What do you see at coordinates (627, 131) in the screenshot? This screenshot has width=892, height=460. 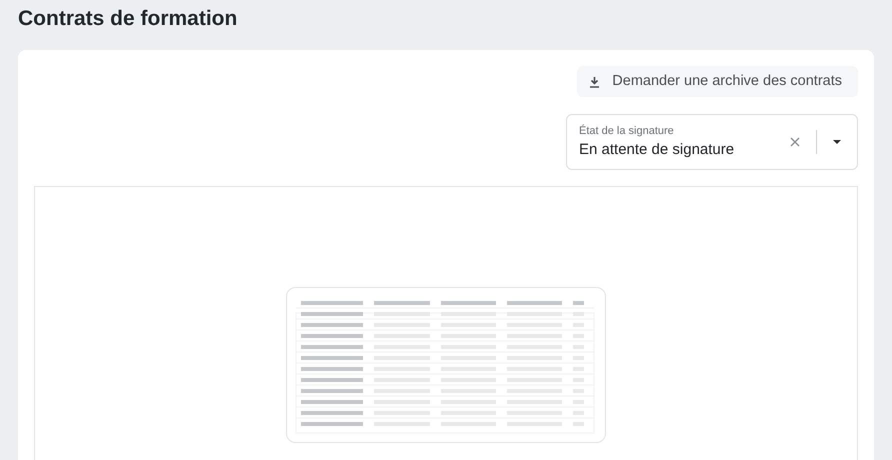 I see `select-label: État de la signature` at bounding box center [627, 131].